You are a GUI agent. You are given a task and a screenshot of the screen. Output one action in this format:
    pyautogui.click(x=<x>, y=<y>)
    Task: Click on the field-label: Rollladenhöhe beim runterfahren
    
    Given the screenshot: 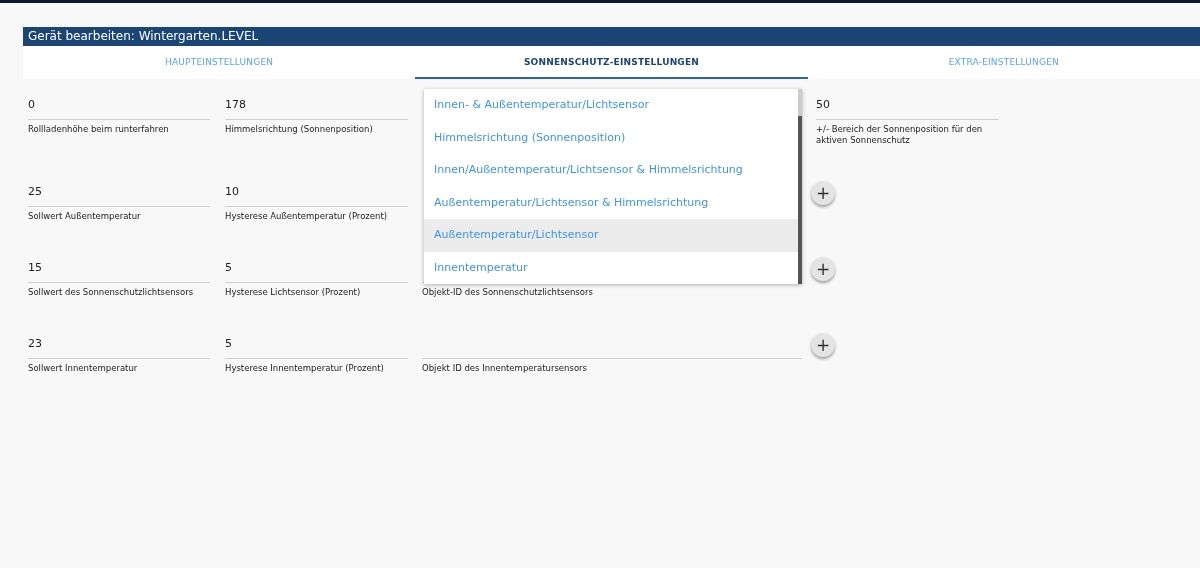 What is the action you would take?
    pyautogui.click(x=99, y=129)
    